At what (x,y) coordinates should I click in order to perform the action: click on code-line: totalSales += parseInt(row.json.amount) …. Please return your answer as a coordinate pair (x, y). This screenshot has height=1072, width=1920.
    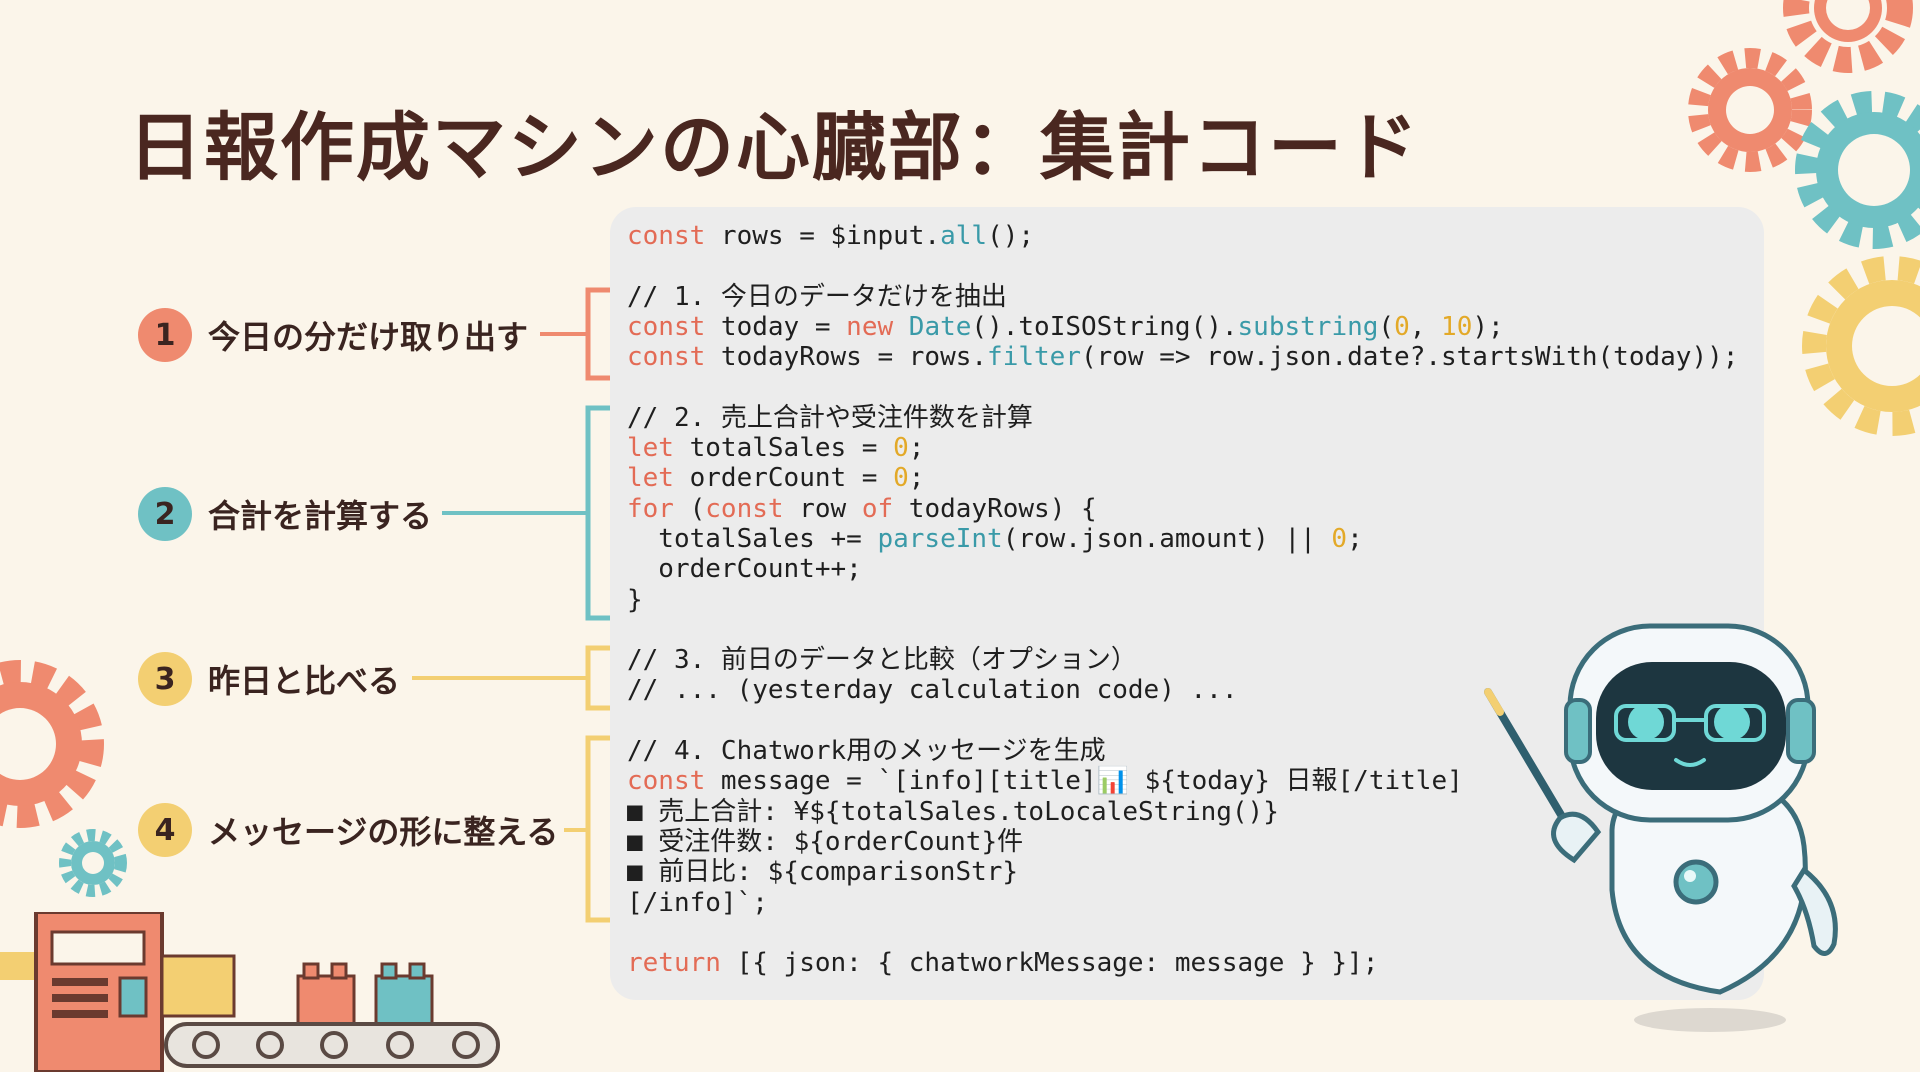
    Looking at the image, I should click on (995, 538).